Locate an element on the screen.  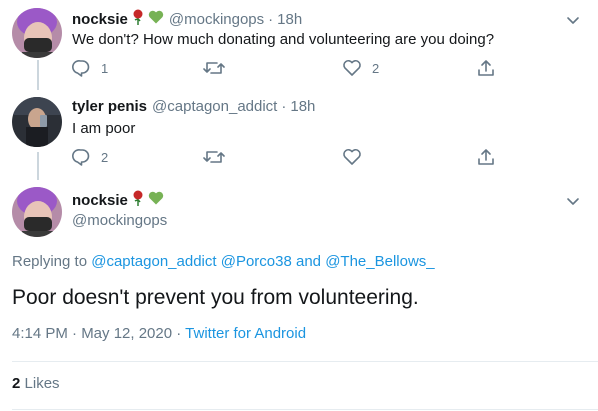
tweet-header: nocksie is located at coordinates (118, 201).